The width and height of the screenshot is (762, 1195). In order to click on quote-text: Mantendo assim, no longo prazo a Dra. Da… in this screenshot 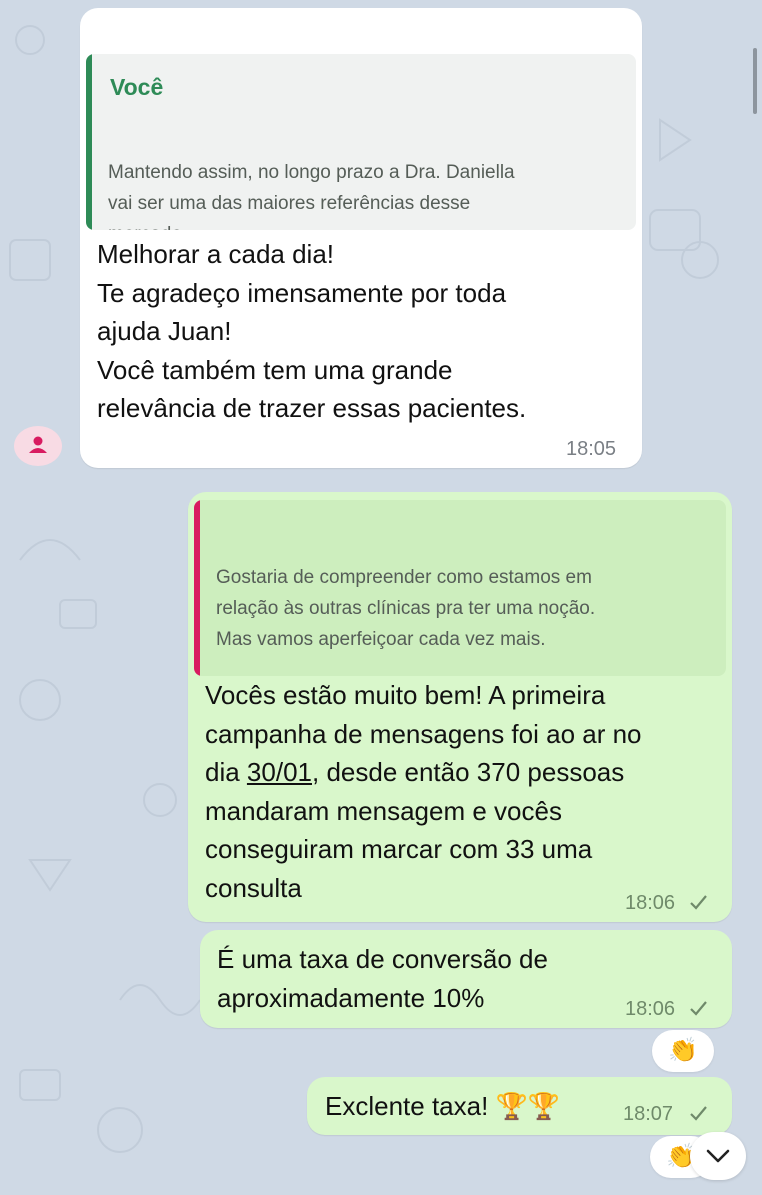, I will do `click(311, 196)`.